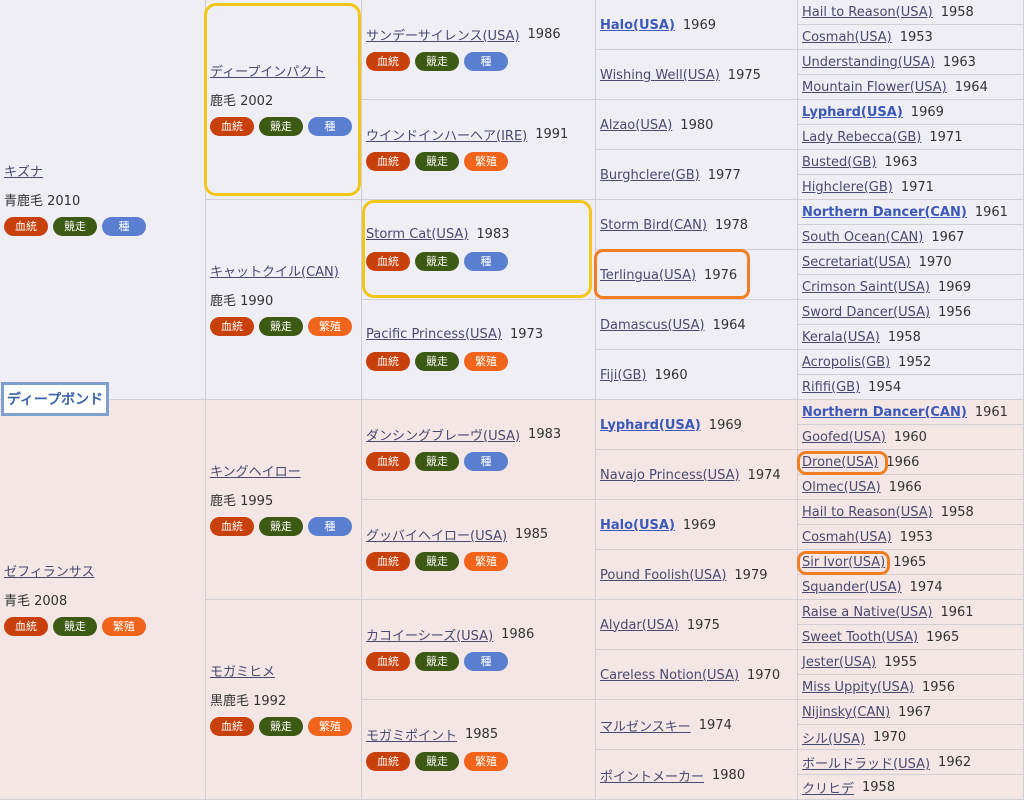 Image resolution: width=1024 pixels, height=800 pixels. What do you see at coordinates (828, 787) in the screenshot?
I see `horse-name-link: クリヒデ` at bounding box center [828, 787].